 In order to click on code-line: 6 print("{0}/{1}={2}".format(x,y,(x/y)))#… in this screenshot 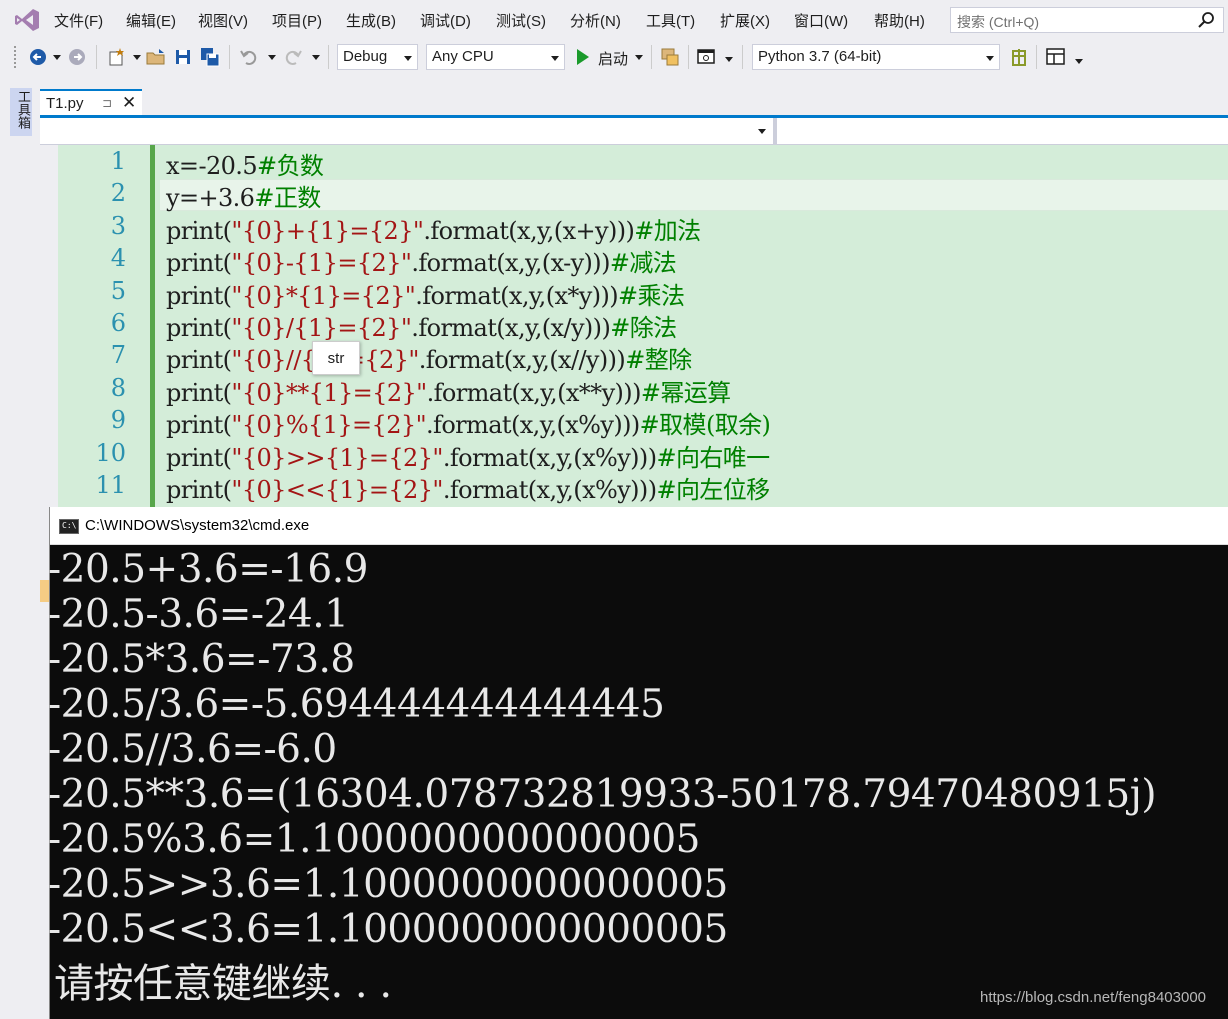, I will do `click(634, 324)`.